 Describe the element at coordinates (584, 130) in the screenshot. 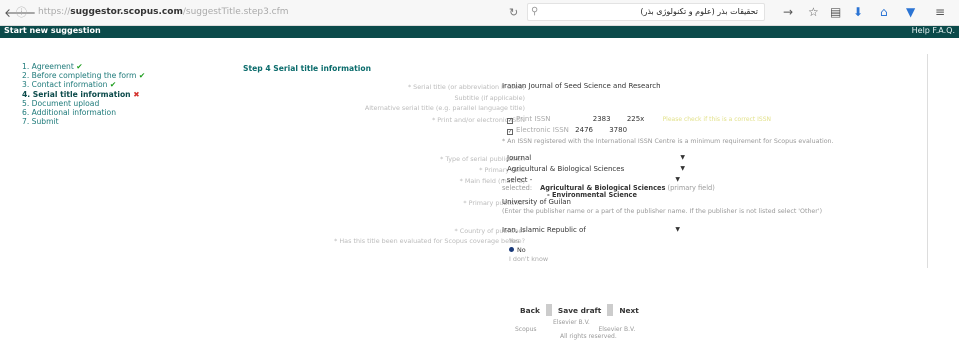

I see `e-issn-part1: 2476` at that location.